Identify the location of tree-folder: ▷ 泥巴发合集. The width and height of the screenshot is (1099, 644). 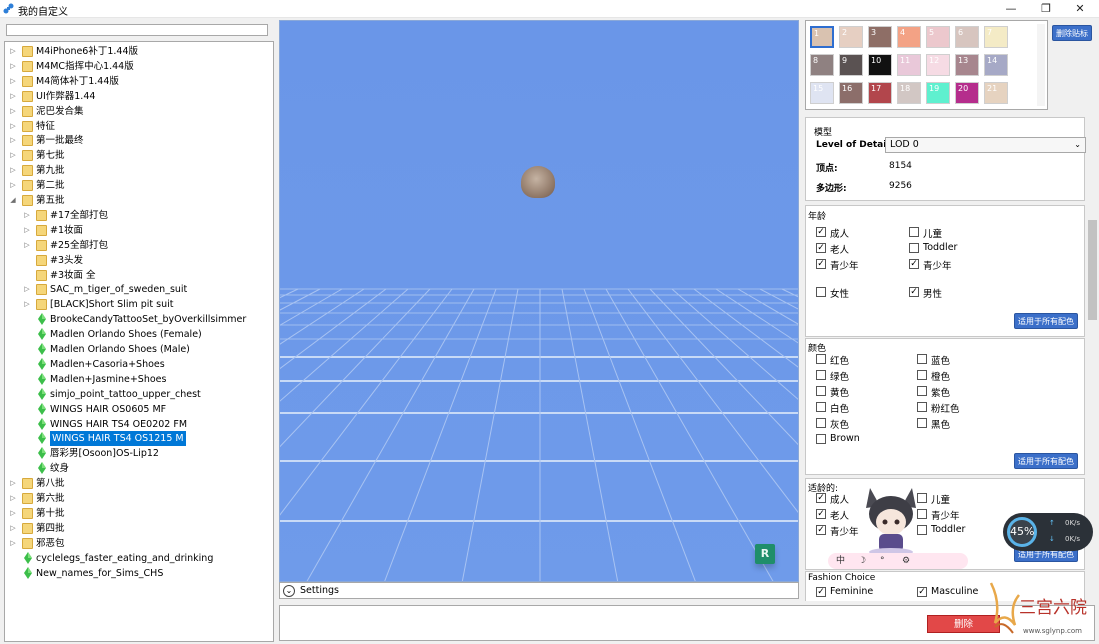
(139, 111).